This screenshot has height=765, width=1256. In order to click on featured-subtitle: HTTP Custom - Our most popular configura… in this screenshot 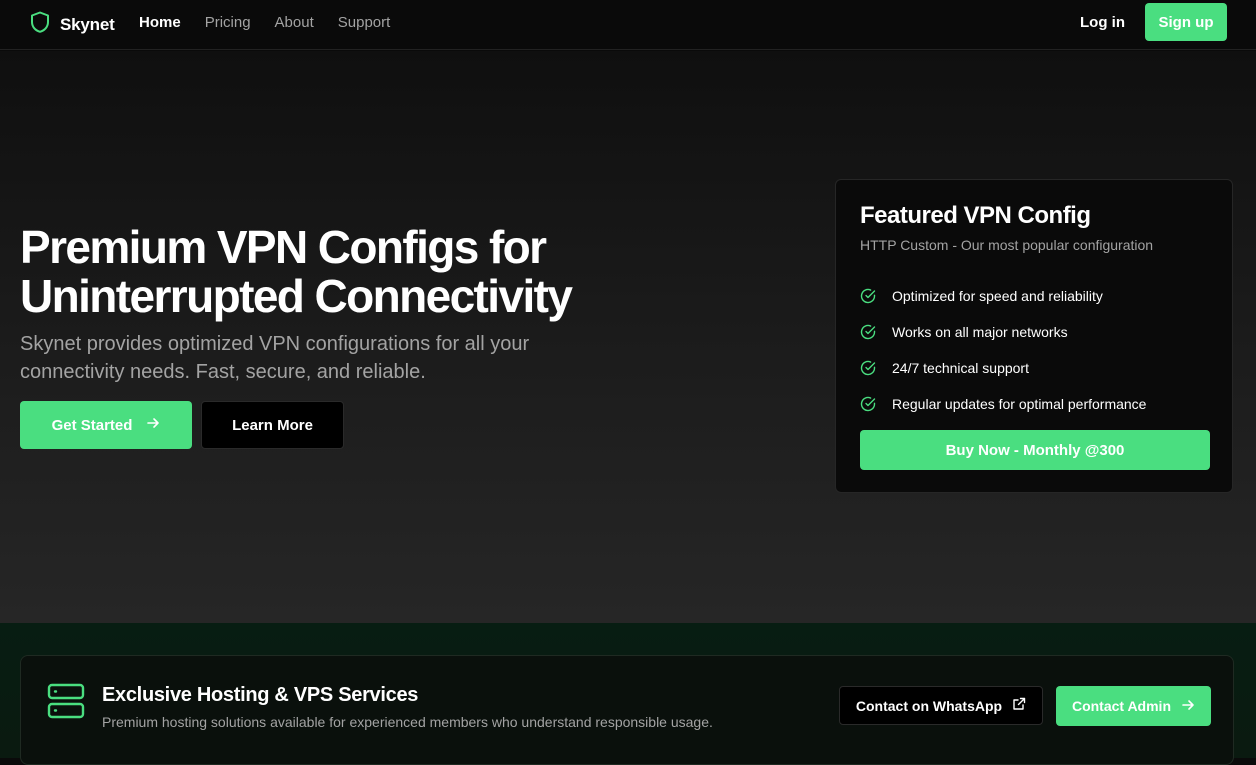, I will do `click(1007, 245)`.